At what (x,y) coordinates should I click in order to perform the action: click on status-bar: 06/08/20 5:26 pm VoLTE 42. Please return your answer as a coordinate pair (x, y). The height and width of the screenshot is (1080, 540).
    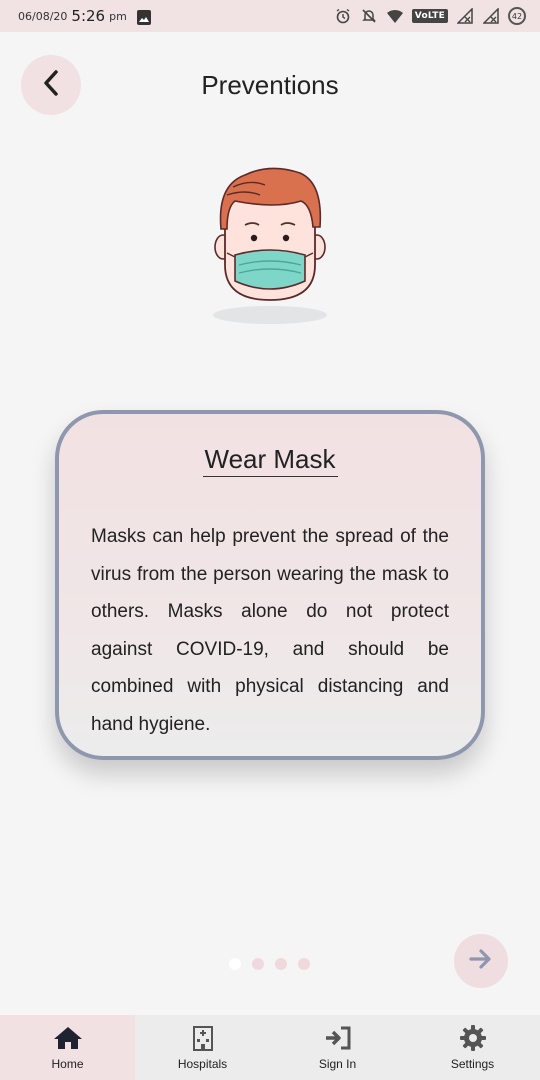
    Looking at the image, I should click on (270, 16).